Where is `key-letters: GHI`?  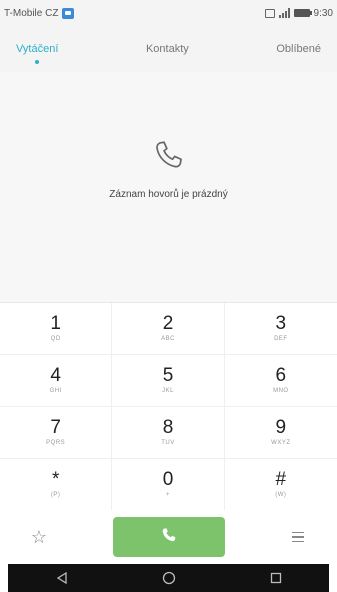
key-letters: GHI is located at coordinates (55, 391).